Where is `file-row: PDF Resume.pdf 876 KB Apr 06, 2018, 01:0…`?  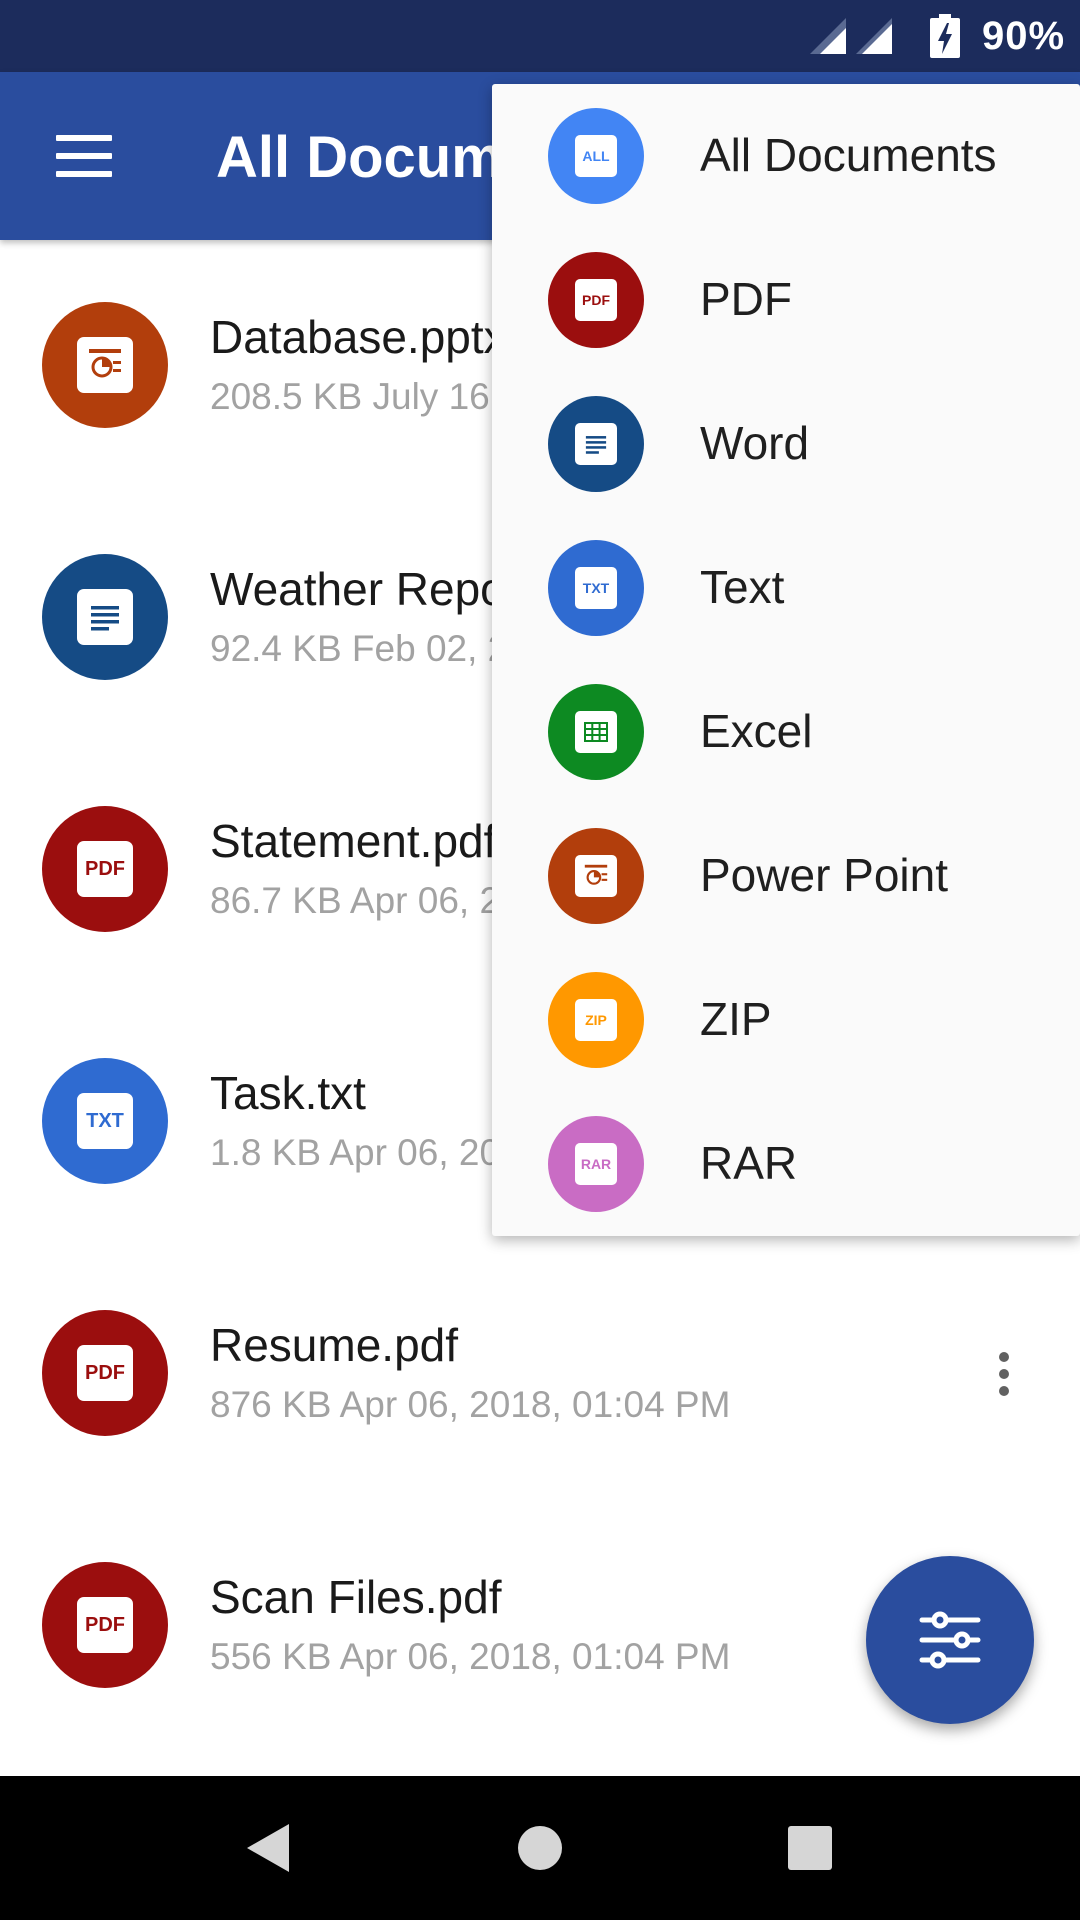 file-row: PDF Resume.pdf 876 KB Apr 06, 2018, 01:0… is located at coordinates (540, 1374).